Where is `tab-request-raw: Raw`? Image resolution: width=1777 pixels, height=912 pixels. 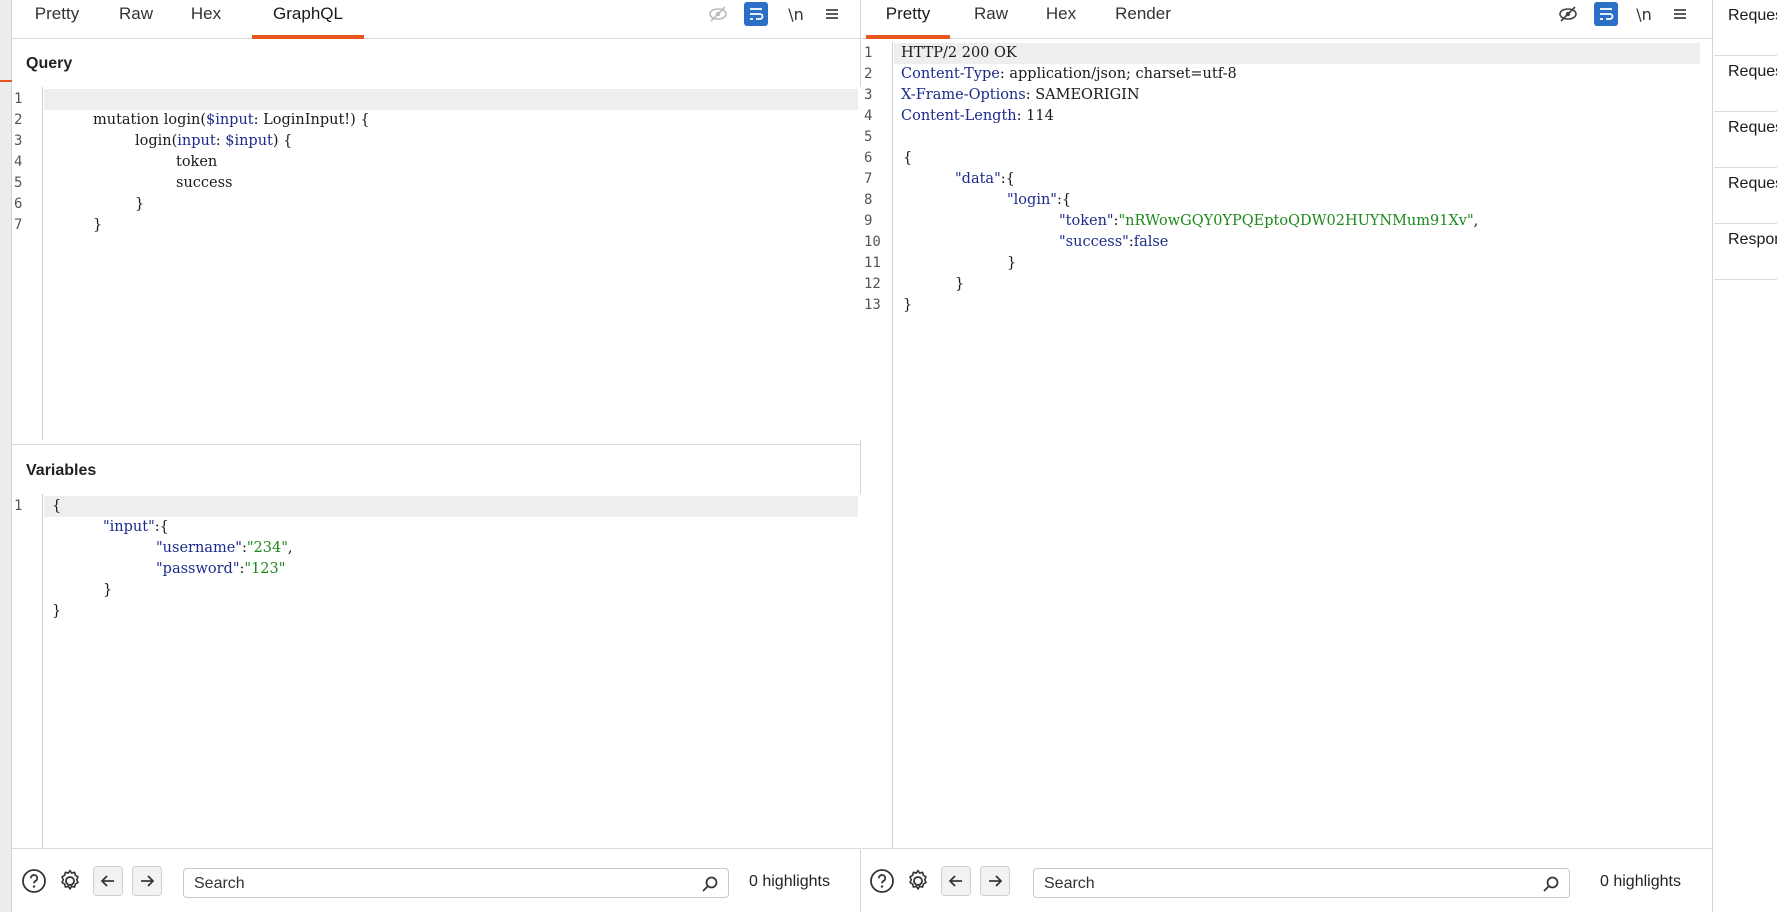
tab-request-raw: Raw is located at coordinates (136, 19).